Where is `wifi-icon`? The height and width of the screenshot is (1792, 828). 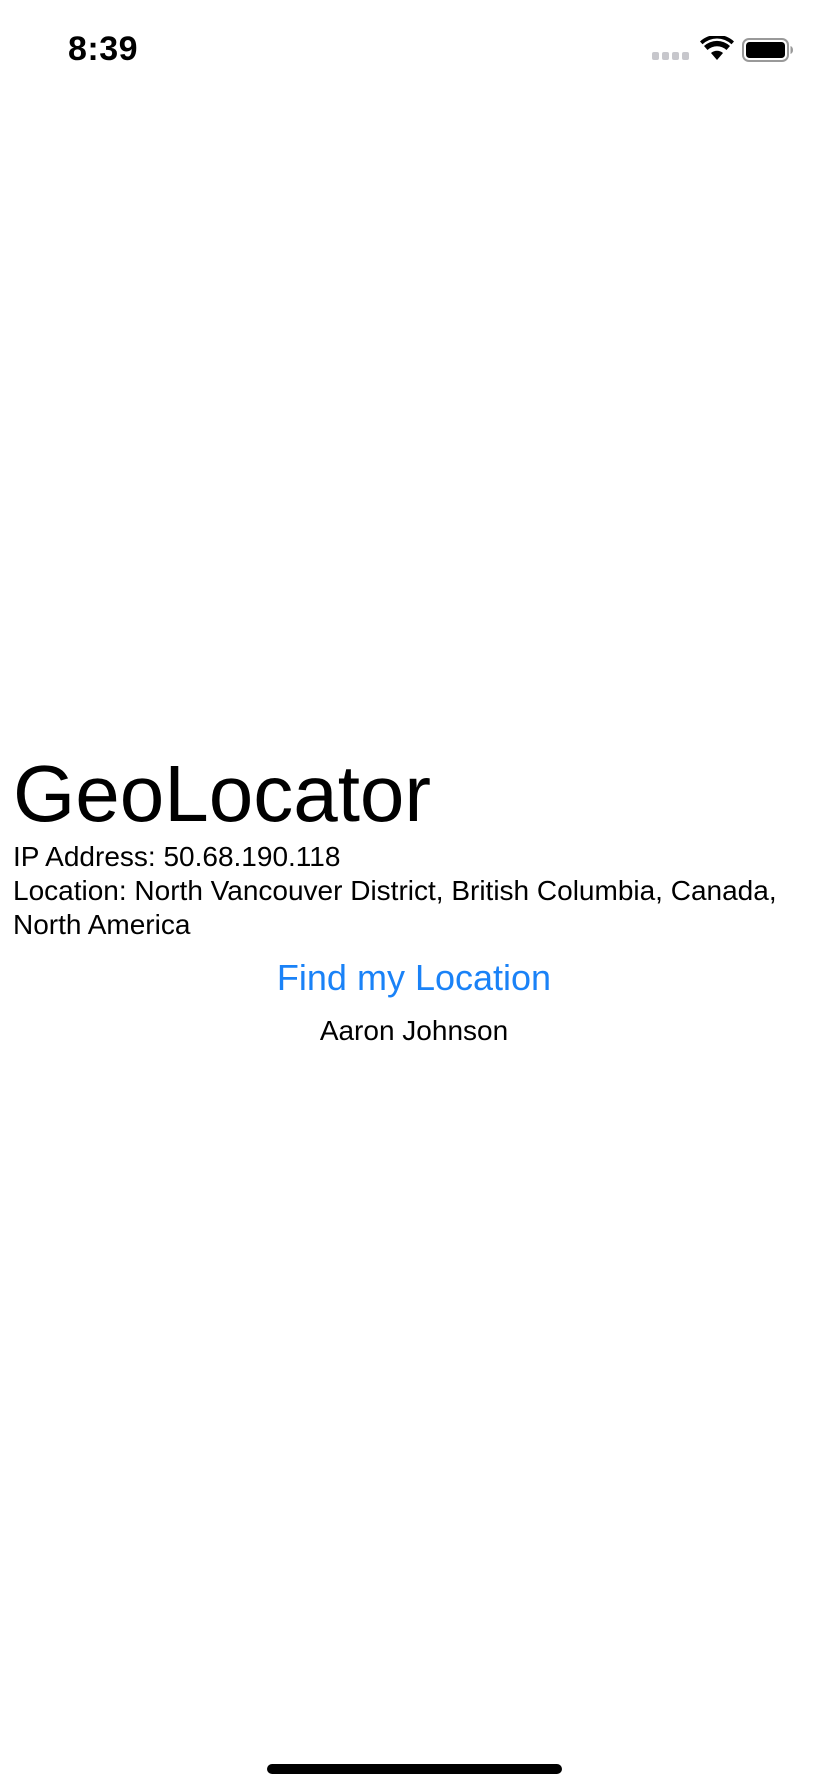
wifi-icon is located at coordinates (717, 48).